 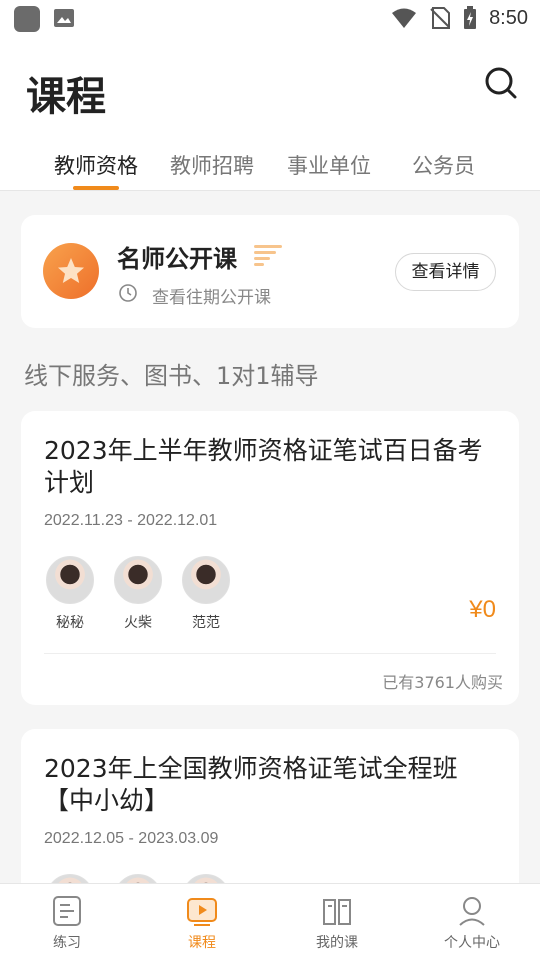 What do you see at coordinates (270, 921) in the screenshot?
I see `bottom-navigation: 练习 课程 我的课 个人中心` at bounding box center [270, 921].